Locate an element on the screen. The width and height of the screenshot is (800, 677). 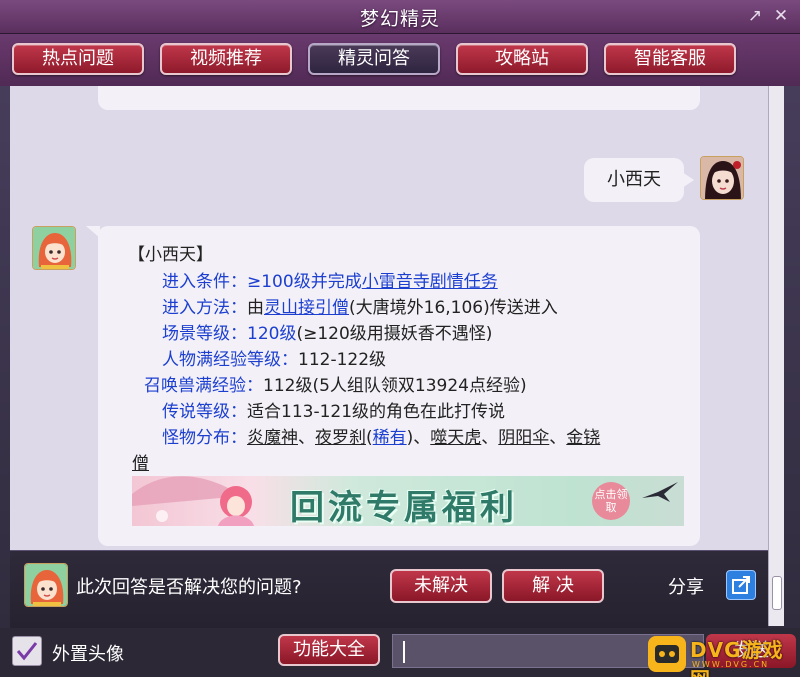
tab-smart-service: 智能客服 is located at coordinates (670, 59).